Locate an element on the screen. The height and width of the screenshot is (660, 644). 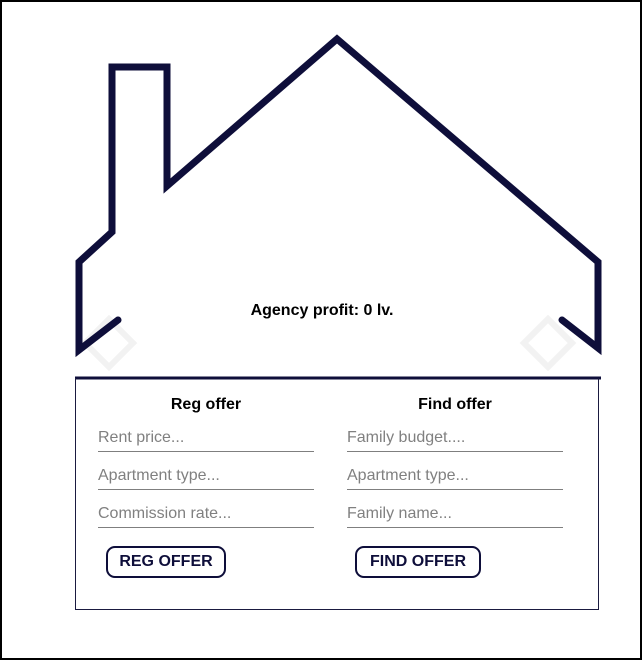
reg-offer-title: Reg offer is located at coordinates (206, 404).